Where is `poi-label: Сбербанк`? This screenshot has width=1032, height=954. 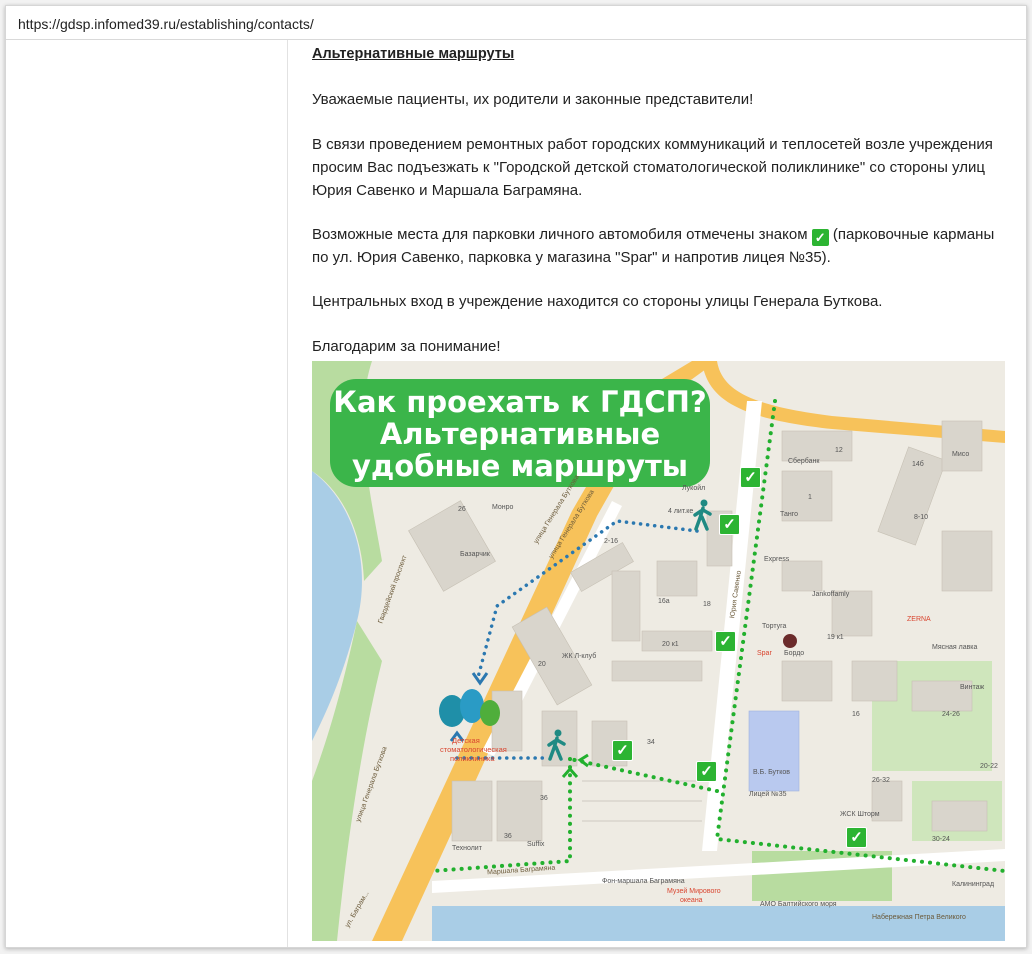 poi-label: Сбербанк is located at coordinates (804, 461).